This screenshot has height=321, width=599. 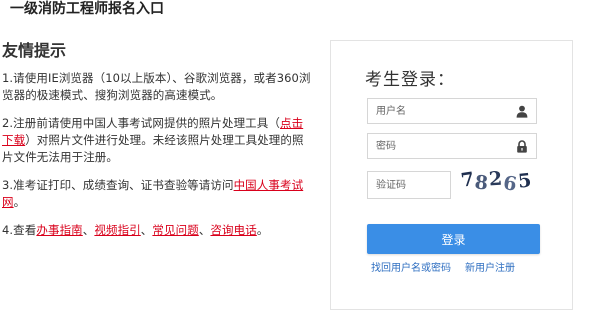 What do you see at coordinates (438, 111) in the screenshot?
I see `username-input` at bounding box center [438, 111].